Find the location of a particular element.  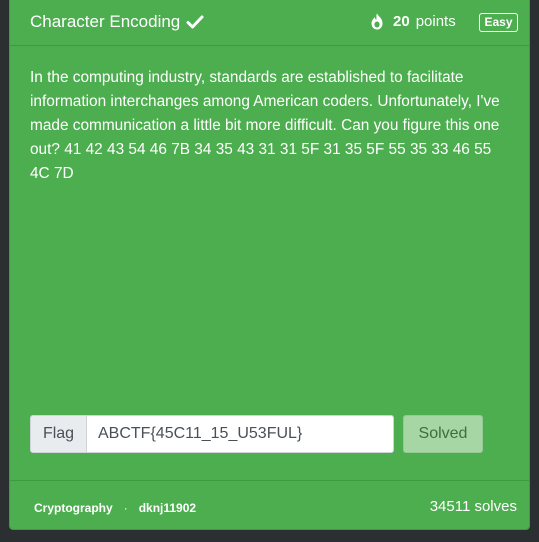

difficulty-badge: Easy is located at coordinates (498, 22).